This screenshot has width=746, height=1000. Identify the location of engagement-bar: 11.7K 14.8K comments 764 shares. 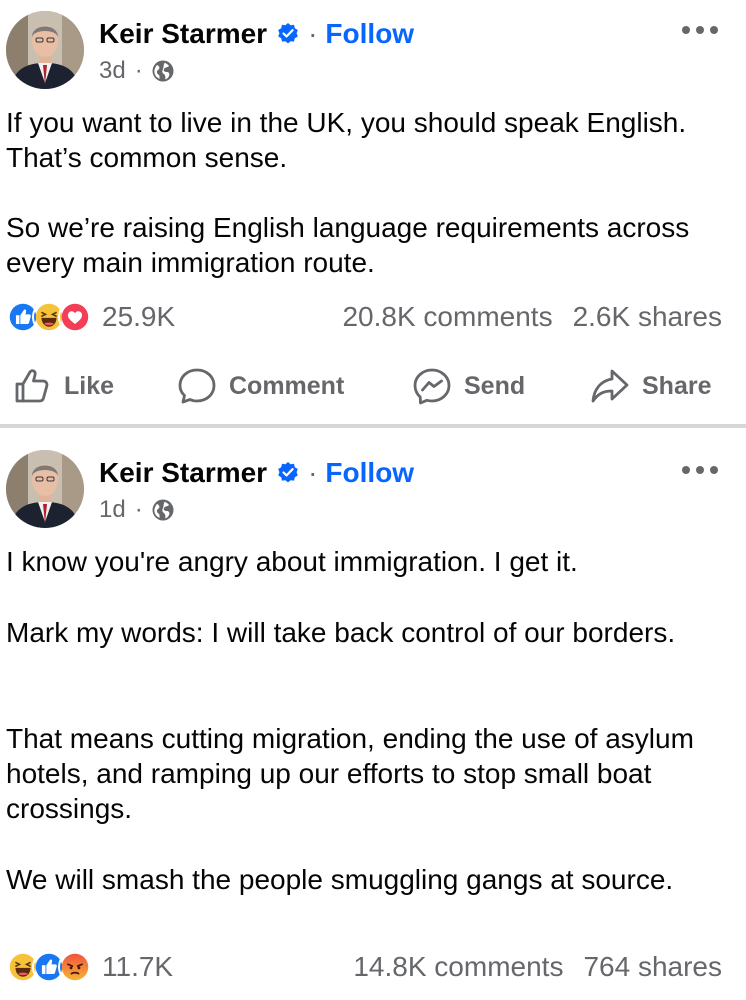
(364, 967).